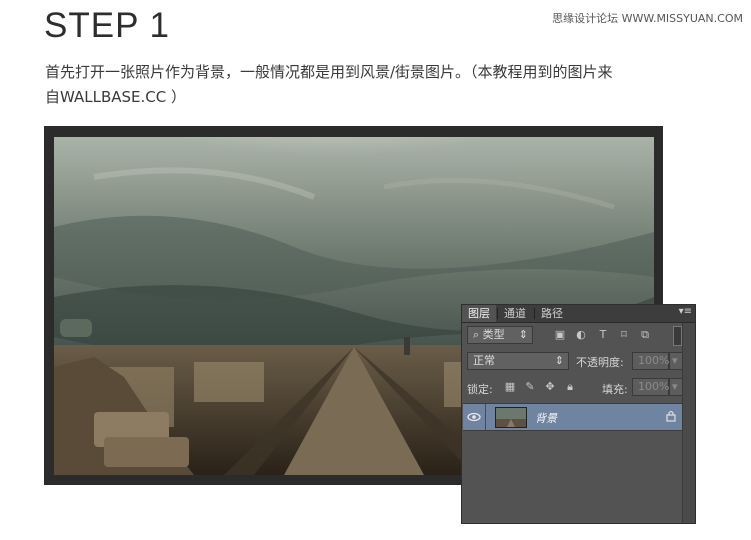  I want to click on layer-name: 背景, so click(546, 418).